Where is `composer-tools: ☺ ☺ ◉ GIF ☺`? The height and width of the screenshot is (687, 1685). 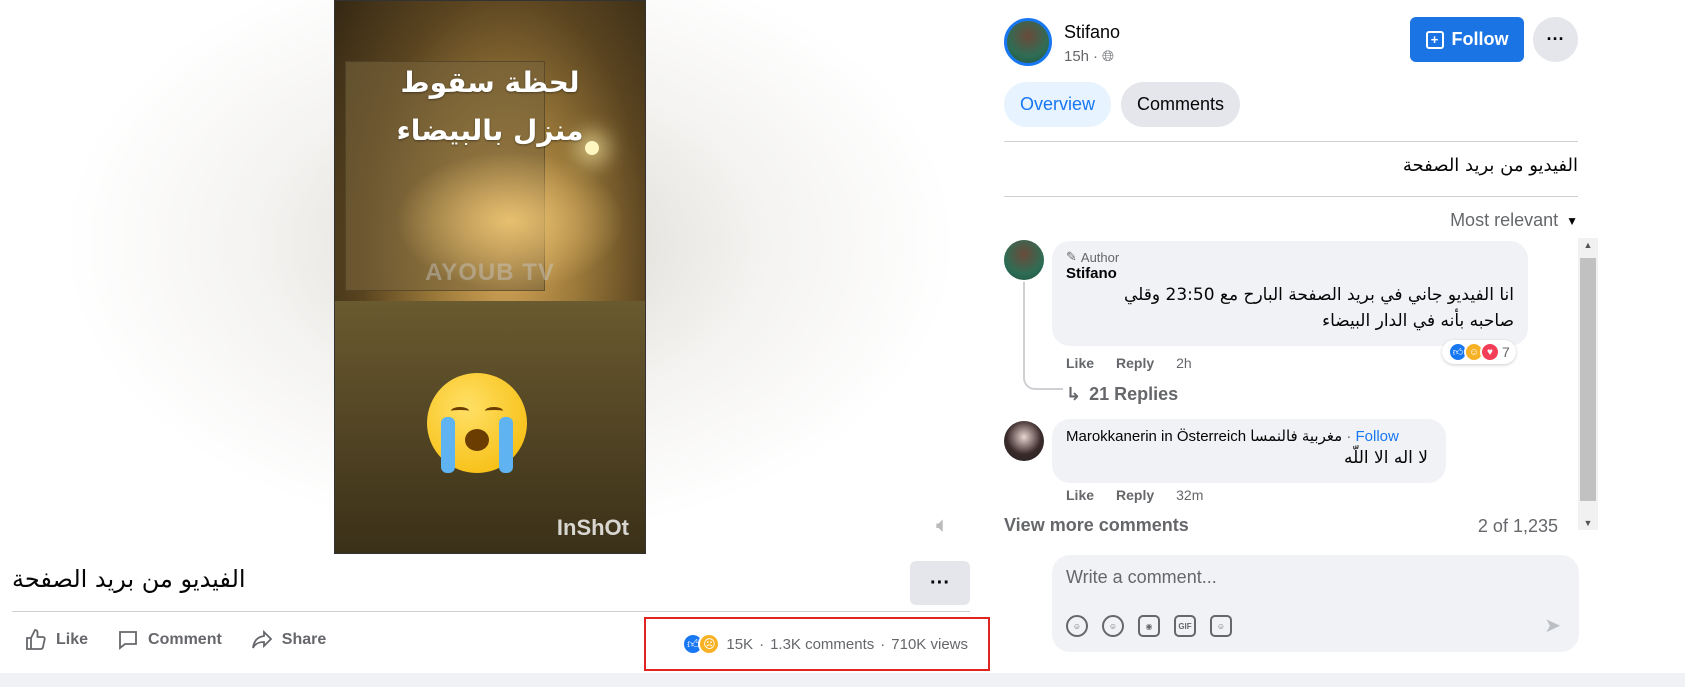
composer-tools: ☺ ☺ ◉ GIF ☺ is located at coordinates (1149, 626).